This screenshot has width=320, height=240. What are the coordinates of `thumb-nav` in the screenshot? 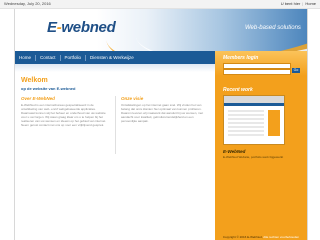 It's located at (254, 104).